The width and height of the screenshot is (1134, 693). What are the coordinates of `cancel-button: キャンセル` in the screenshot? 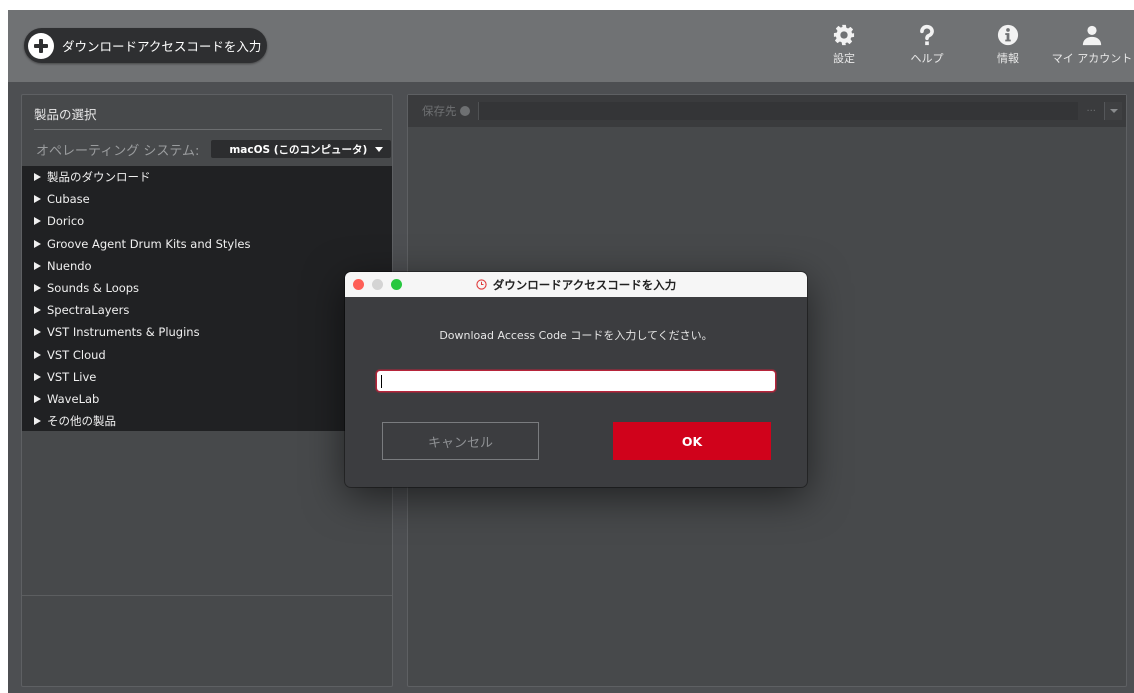 It's located at (460, 441).